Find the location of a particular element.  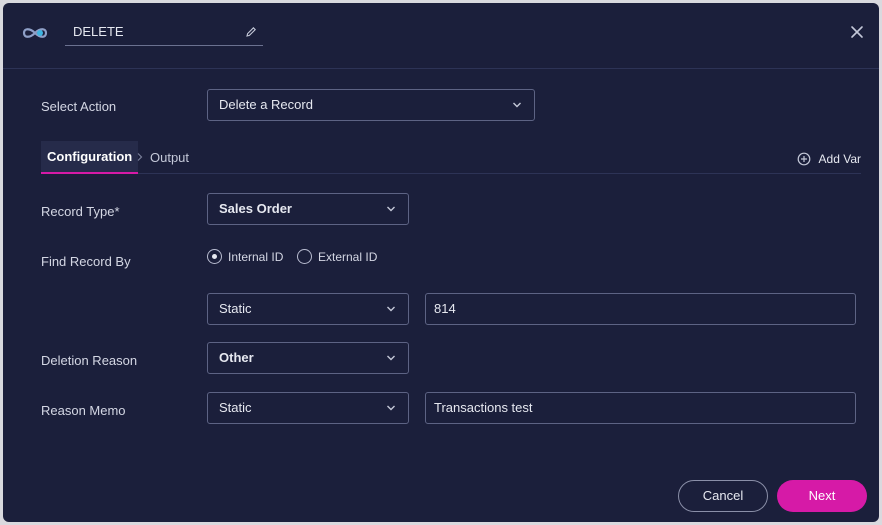

reason-memo-label: Reason Memo is located at coordinates (83, 410).